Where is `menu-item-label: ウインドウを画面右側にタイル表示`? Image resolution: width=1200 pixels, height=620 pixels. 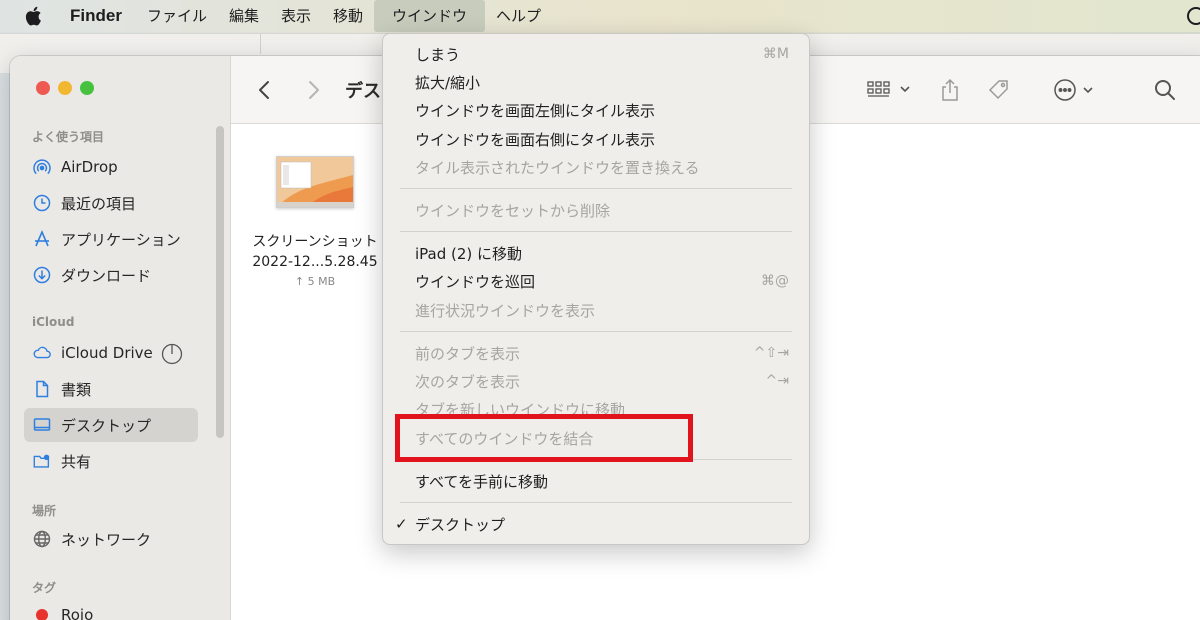
menu-item-label: ウインドウを画面右側にタイル表示 is located at coordinates (535, 139).